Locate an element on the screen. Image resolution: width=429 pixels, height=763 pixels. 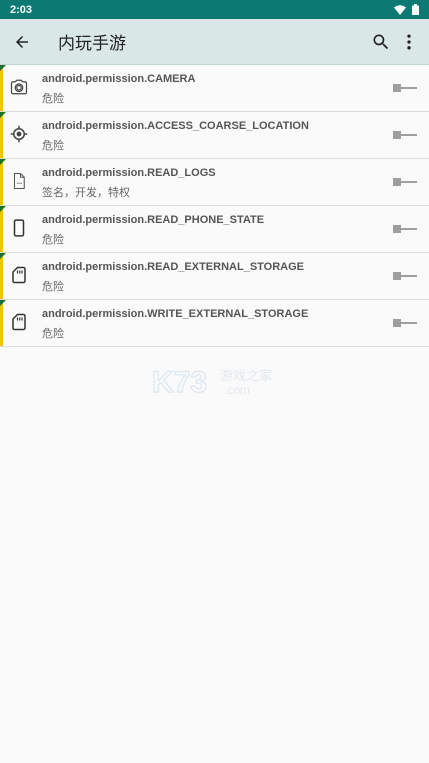
page-title: 内玩手游 is located at coordinates (92, 43).